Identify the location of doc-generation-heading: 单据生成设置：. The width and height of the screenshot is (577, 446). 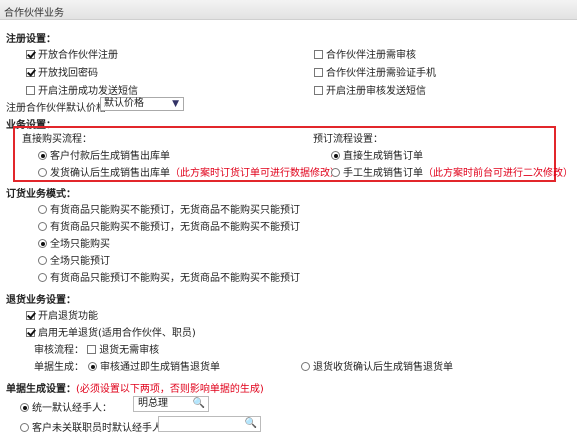
(41, 389).